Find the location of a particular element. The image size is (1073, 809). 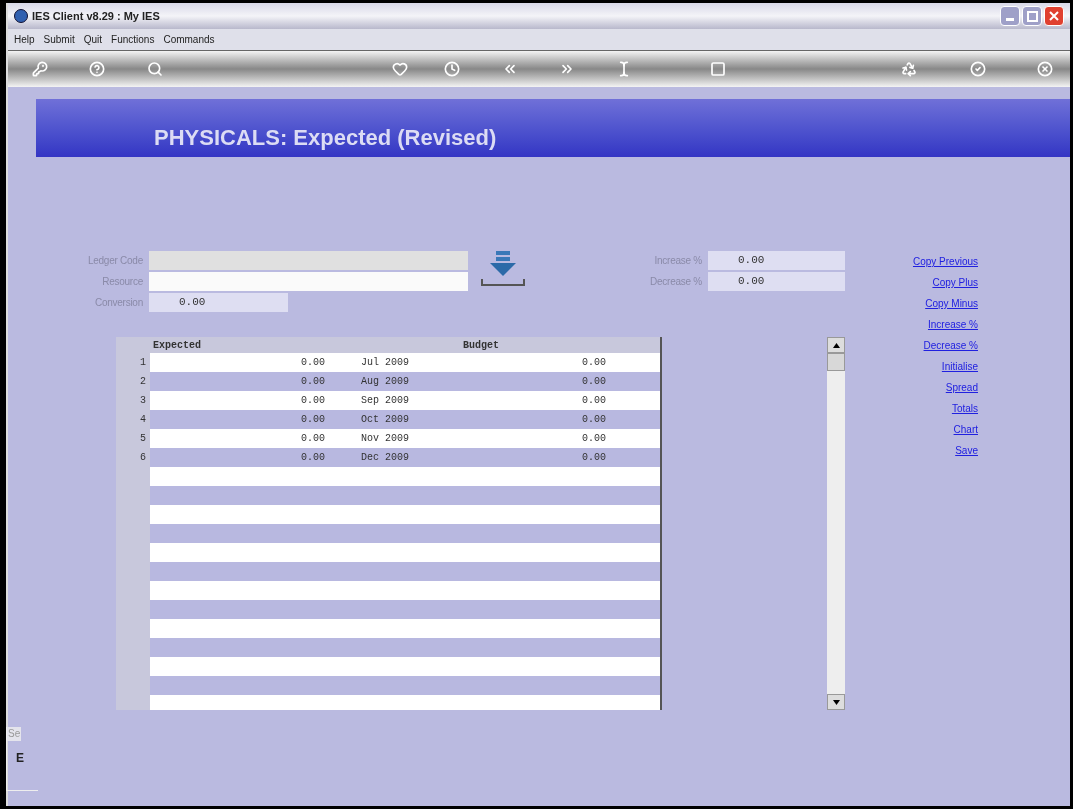

action-link: Initialise is located at coordinates (959, 366).